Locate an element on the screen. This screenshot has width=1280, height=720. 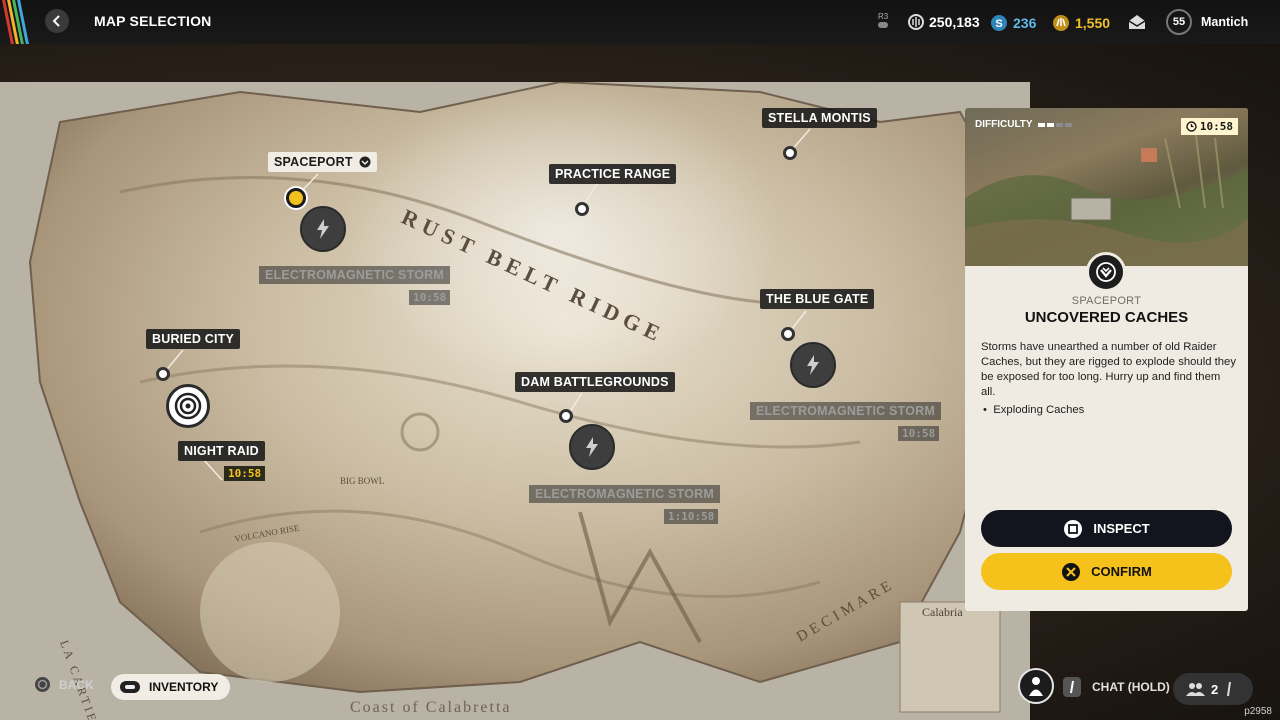
raider-tokens-currency: 1,550 is located at coordinates (1081, 23).